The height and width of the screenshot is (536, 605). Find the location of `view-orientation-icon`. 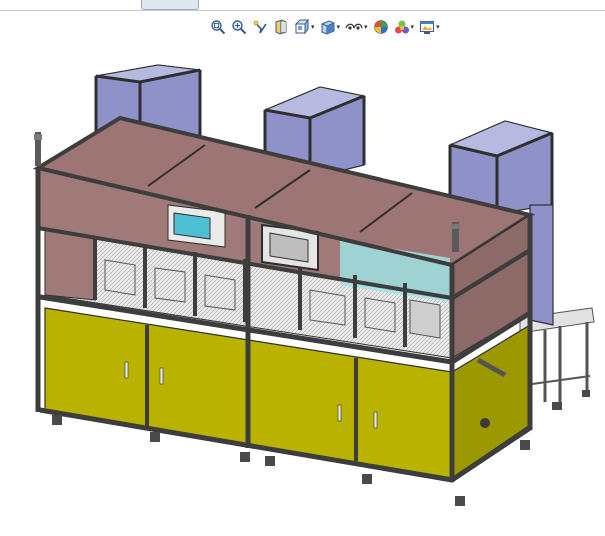

view-orientation-icon is located at coordinates (301, 27).